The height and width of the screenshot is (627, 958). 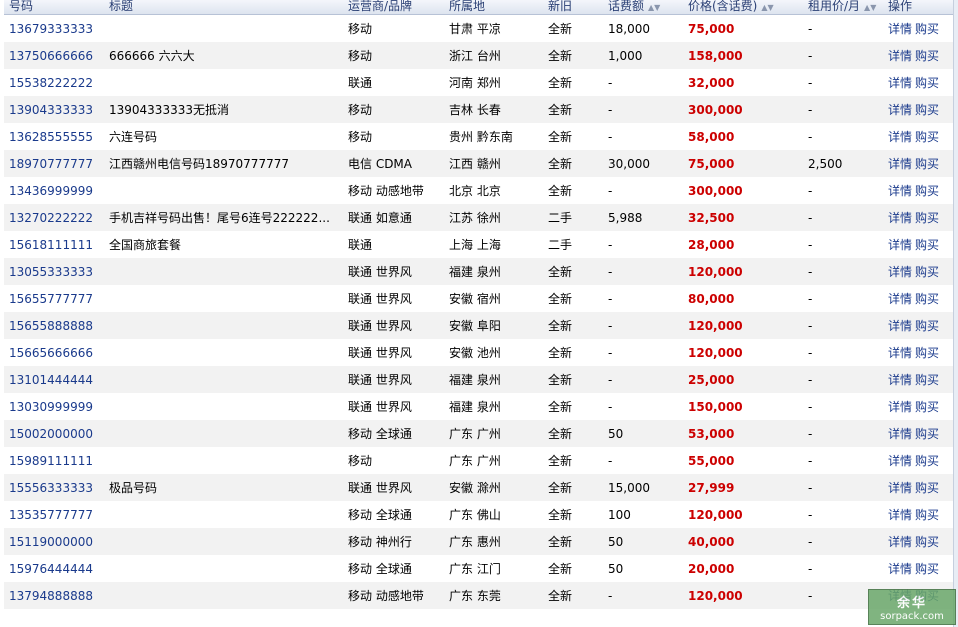 What do you see at coordinates (51, 542) in the screenshot?
I see `phone-number-link: 15119000000` at bounding box center [51, 542].